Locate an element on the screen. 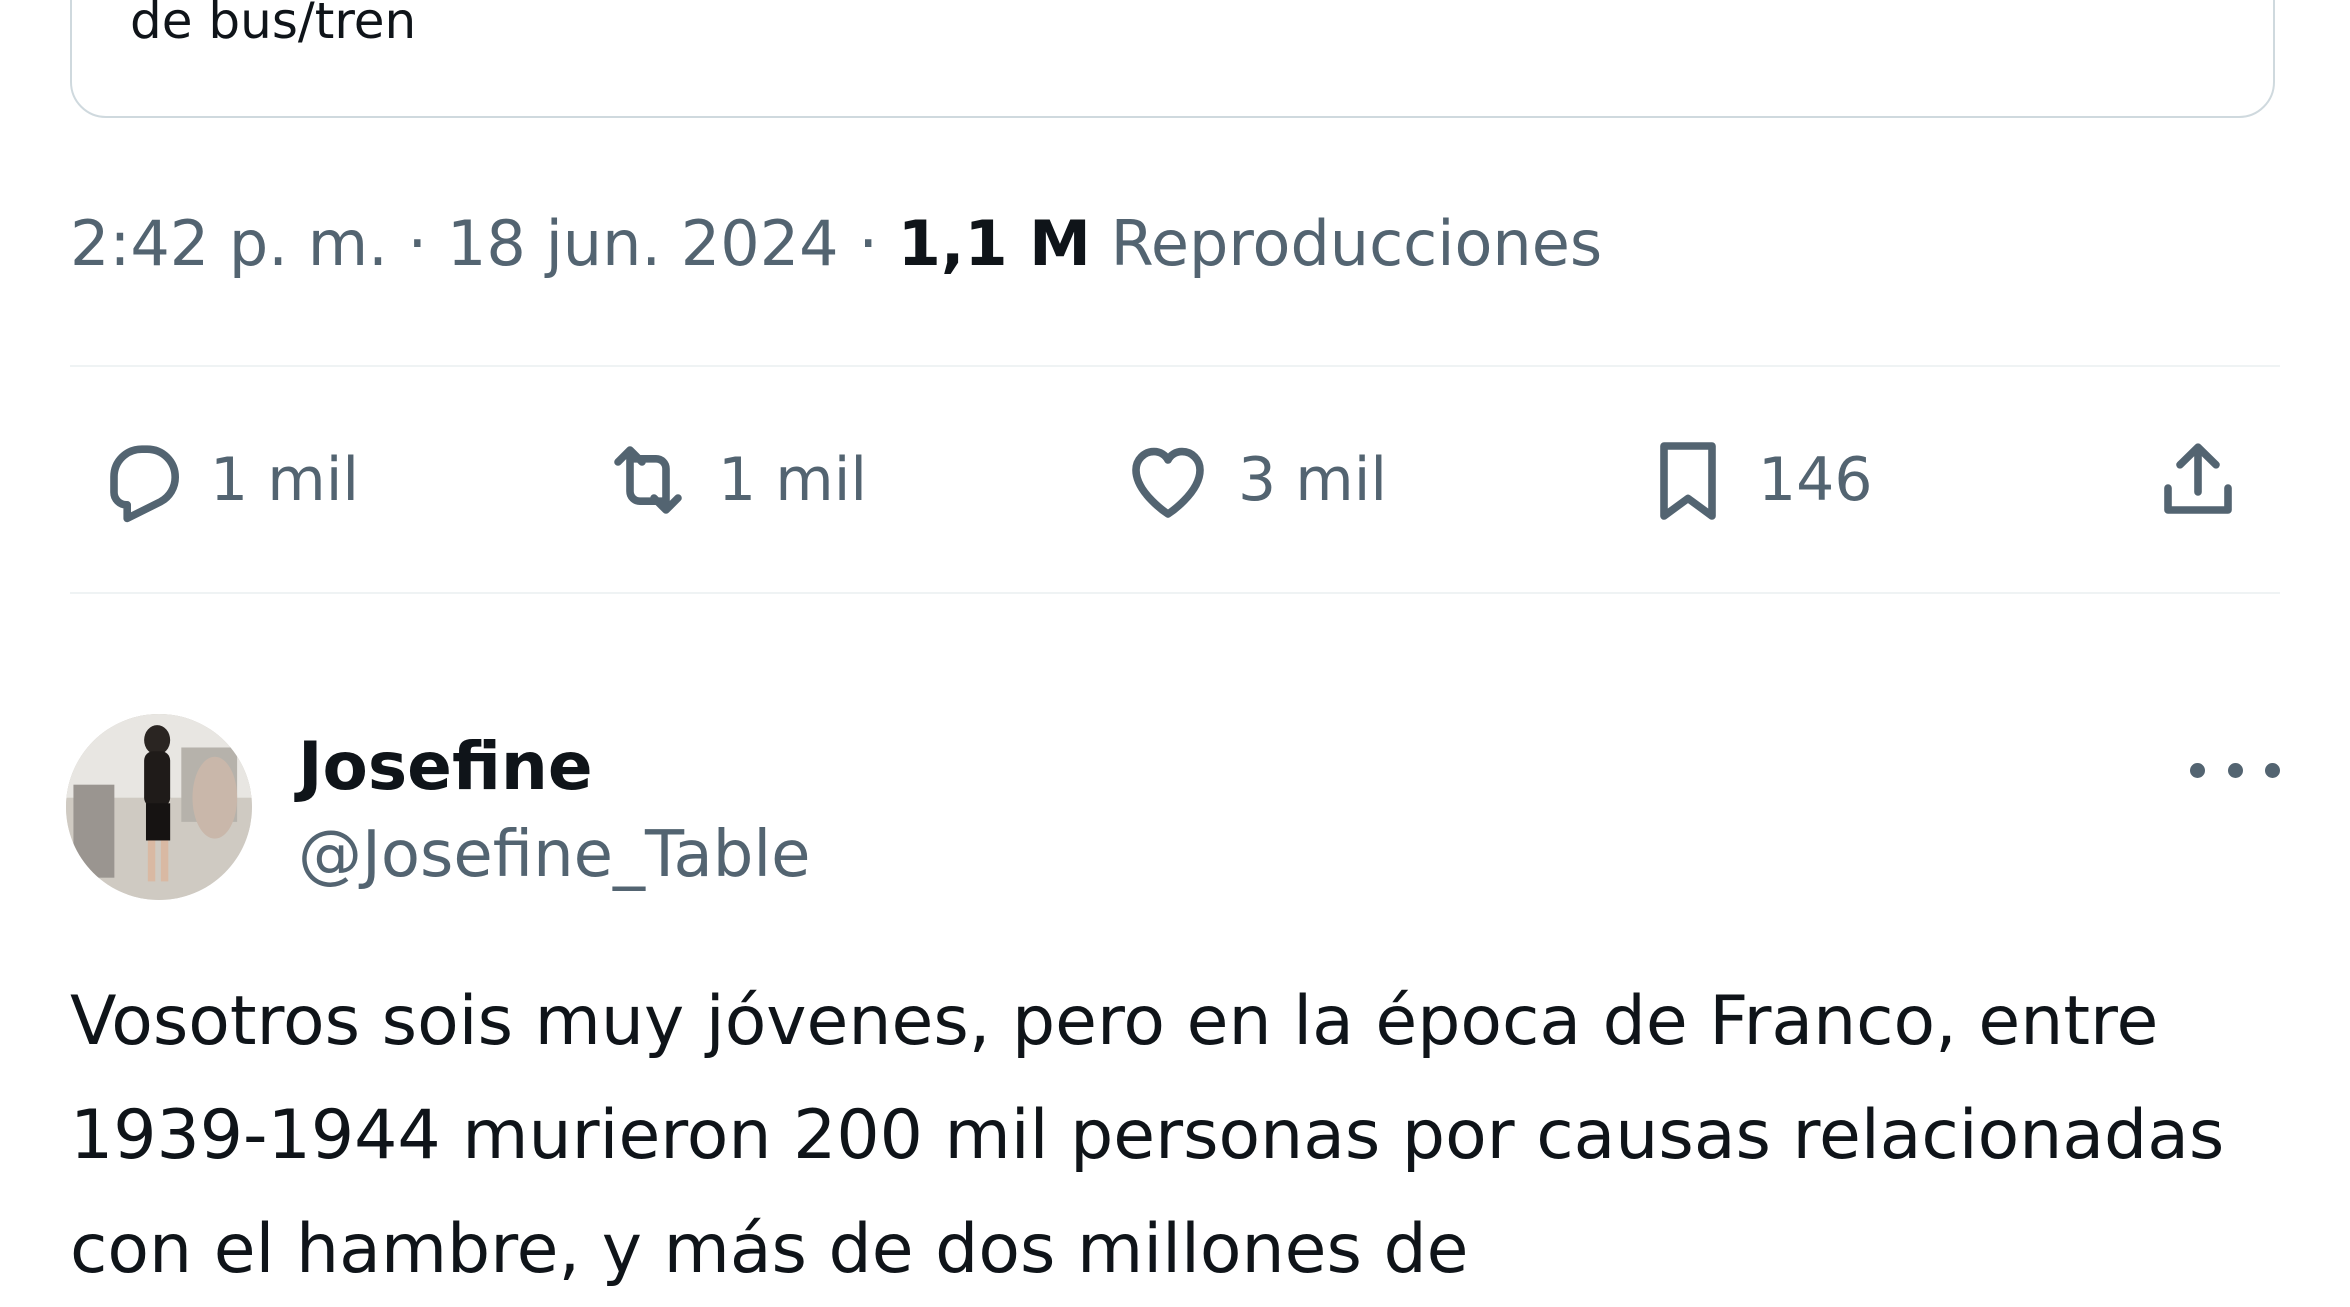 The width and height of the screenshot is (2350, 1307). share-button is located at coordinates (2198, 480).